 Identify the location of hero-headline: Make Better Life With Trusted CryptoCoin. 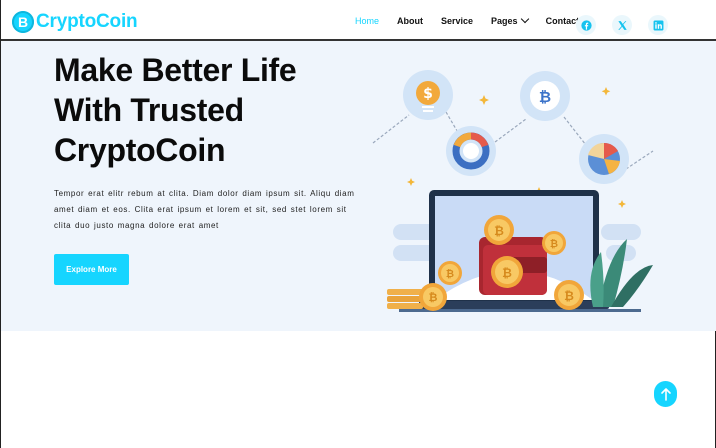
(204, 110).